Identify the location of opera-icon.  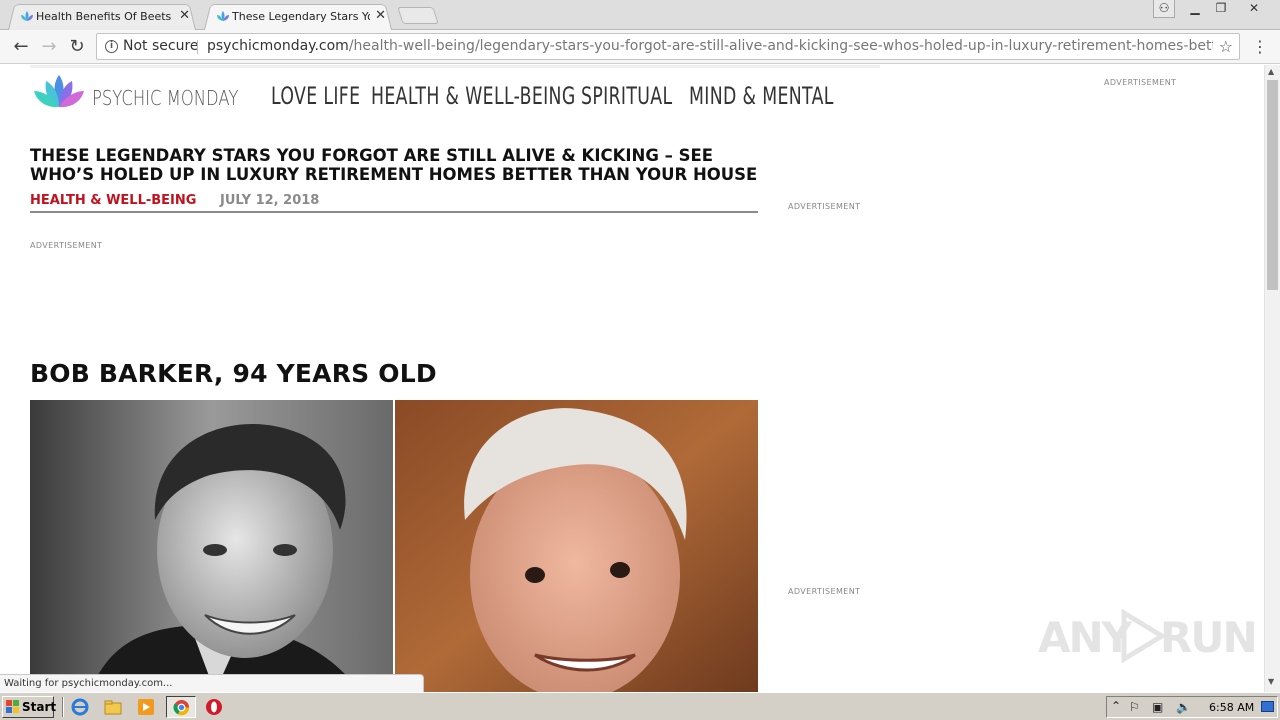
(214, 707).